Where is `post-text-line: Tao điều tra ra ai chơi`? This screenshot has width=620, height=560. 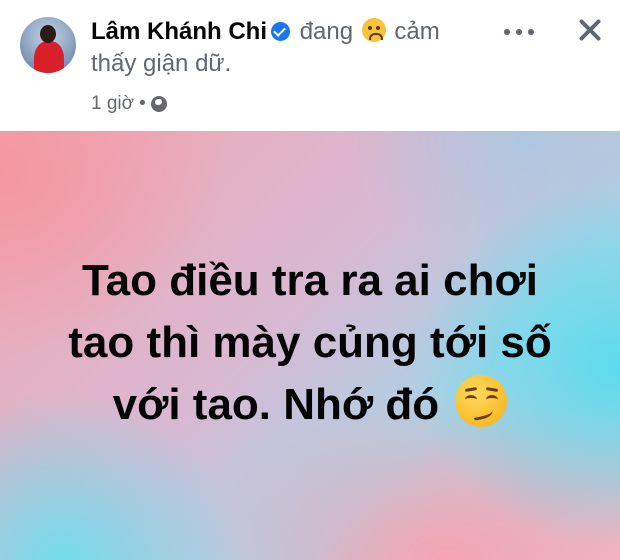 post-text-line: Tao điều tra ra ai chơi is located at coordinates (310, 280).